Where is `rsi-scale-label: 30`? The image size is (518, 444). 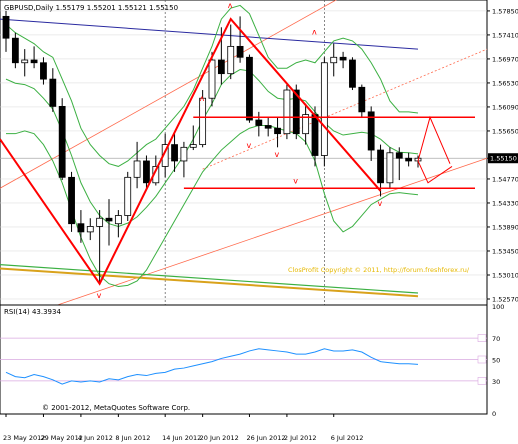 rsi-scale-label: 30 is located at coordinates (496, 382).